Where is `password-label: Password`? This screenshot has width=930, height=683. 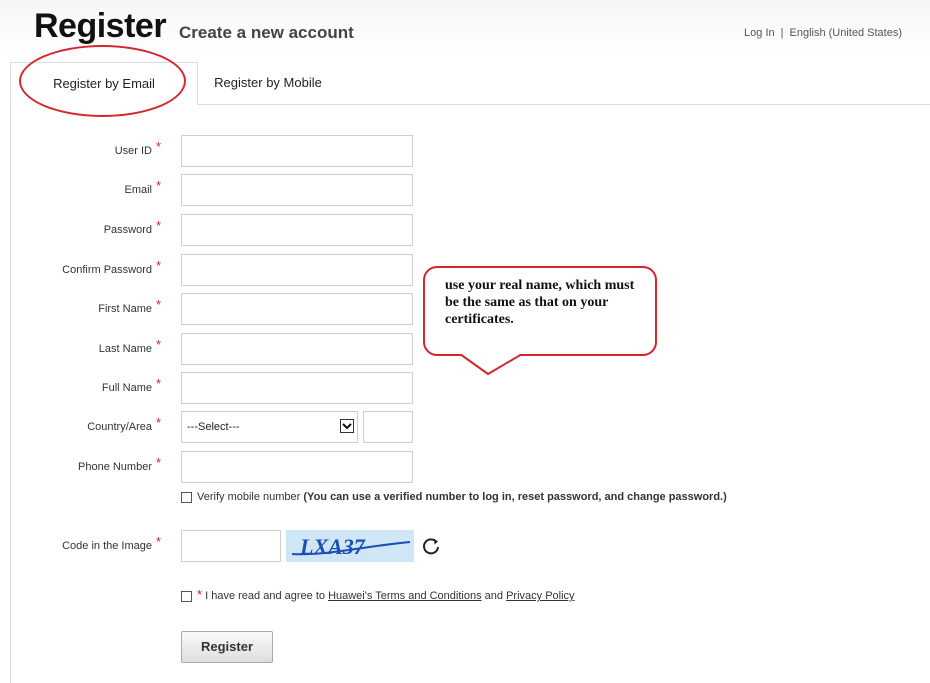
password-label: Password is located at coordinates (127, 230).